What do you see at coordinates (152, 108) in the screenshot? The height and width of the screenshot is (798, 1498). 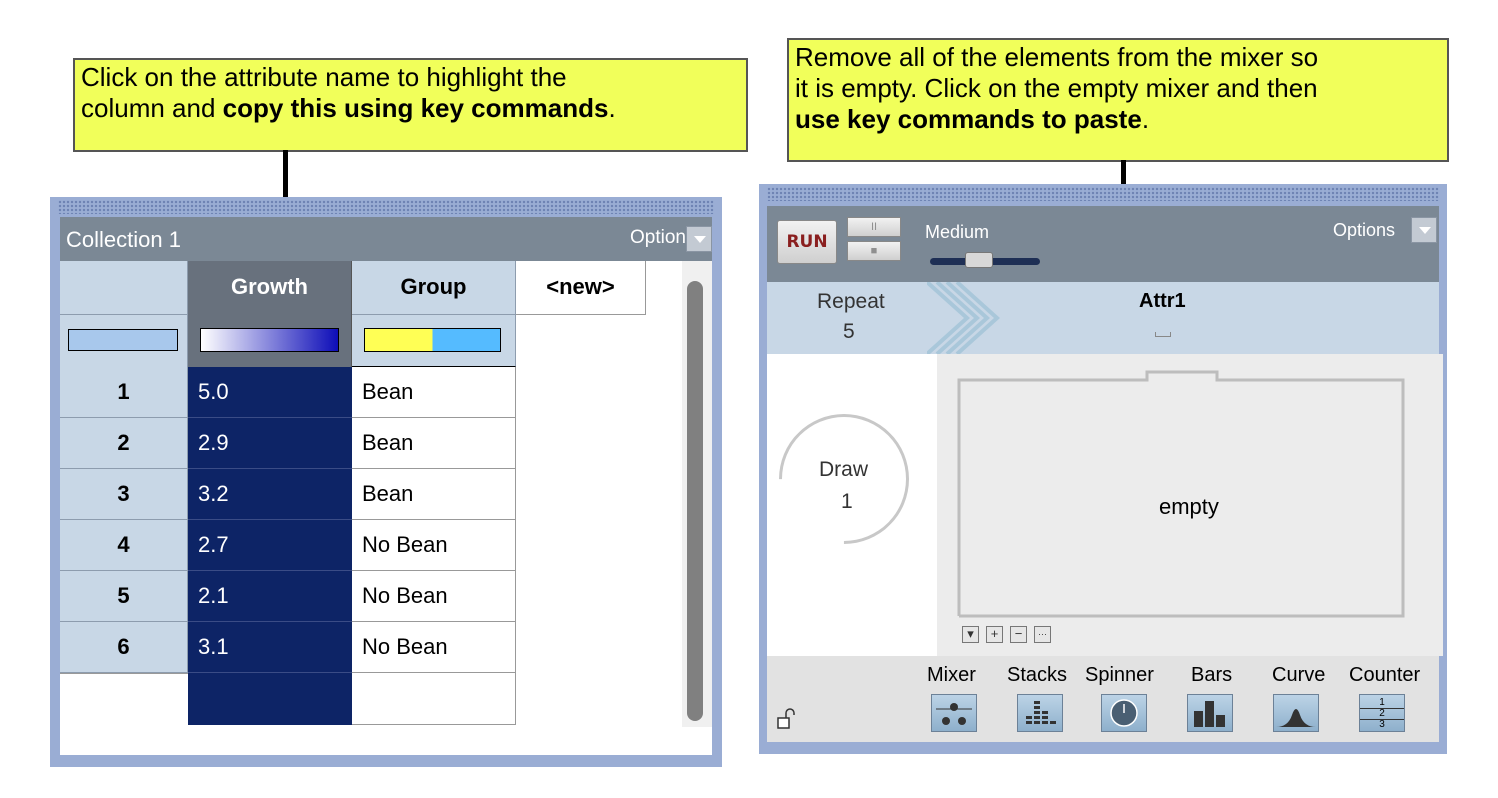 I see `callout-left-line2-plain: column and` at bounding box center [152, 108].